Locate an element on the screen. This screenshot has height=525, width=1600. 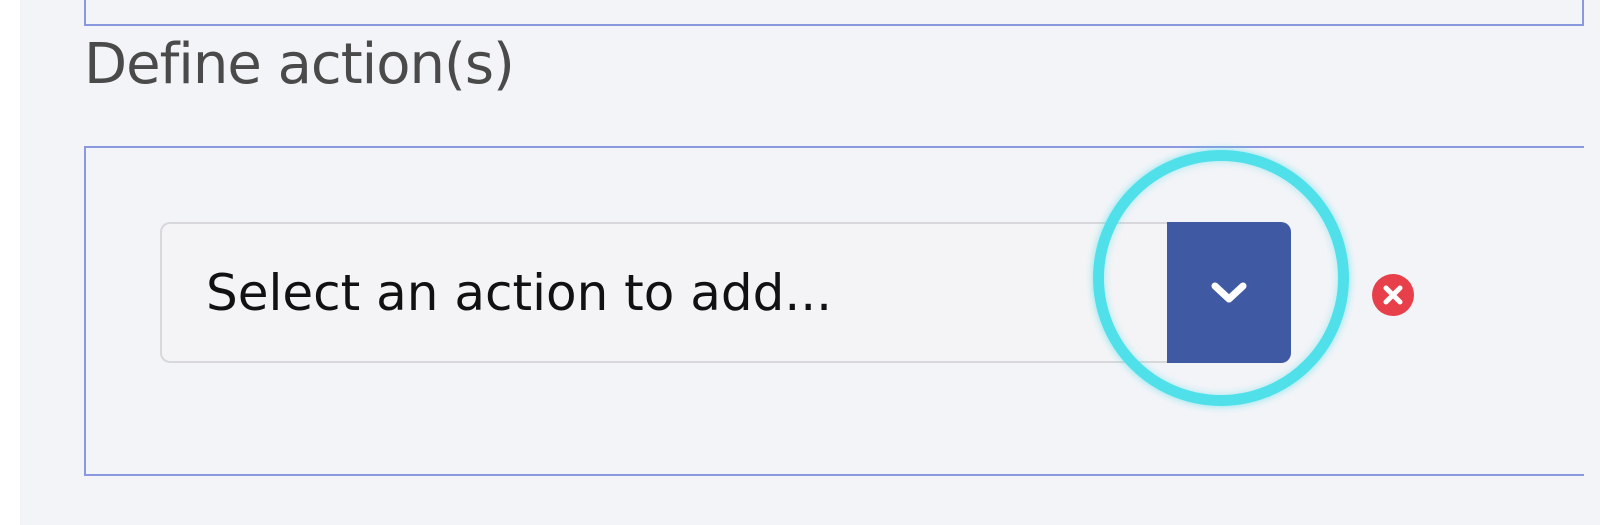
chevron-down-icon is located at coordinates (1229, 292).